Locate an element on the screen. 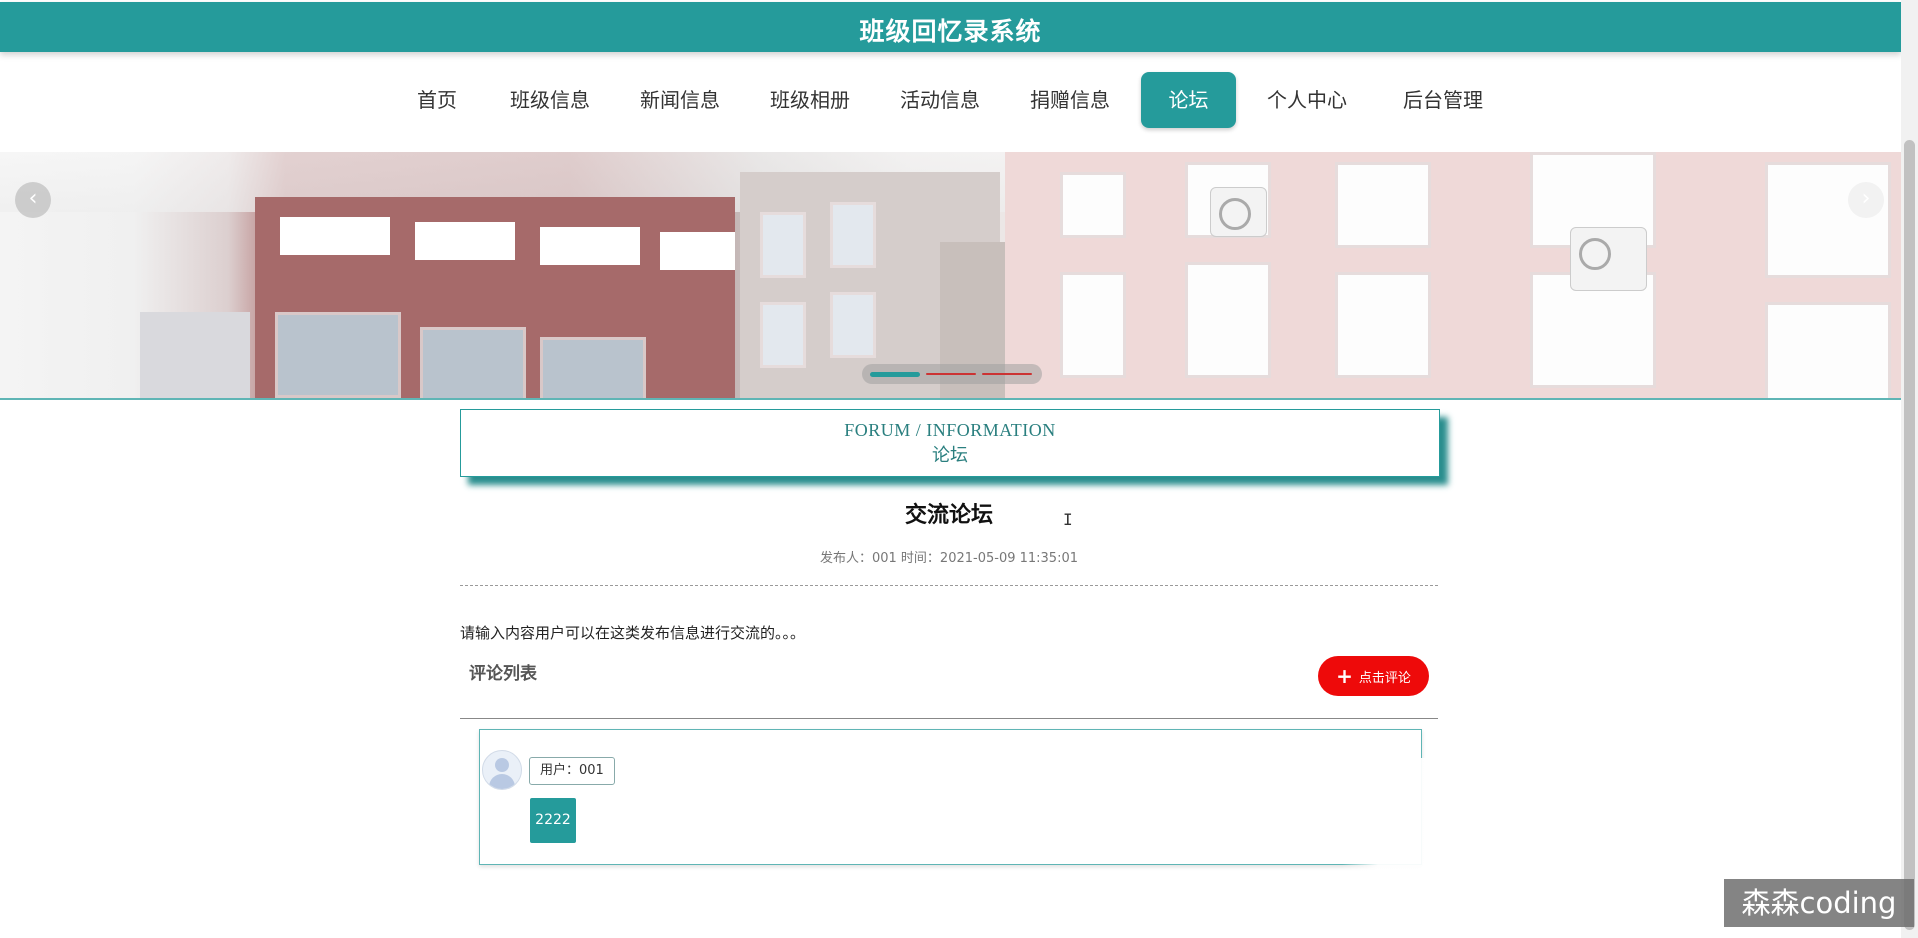 This screenshot has width=1918, height=938. site-title: 班级回忆录系统 is located at coordinates (950, 31).